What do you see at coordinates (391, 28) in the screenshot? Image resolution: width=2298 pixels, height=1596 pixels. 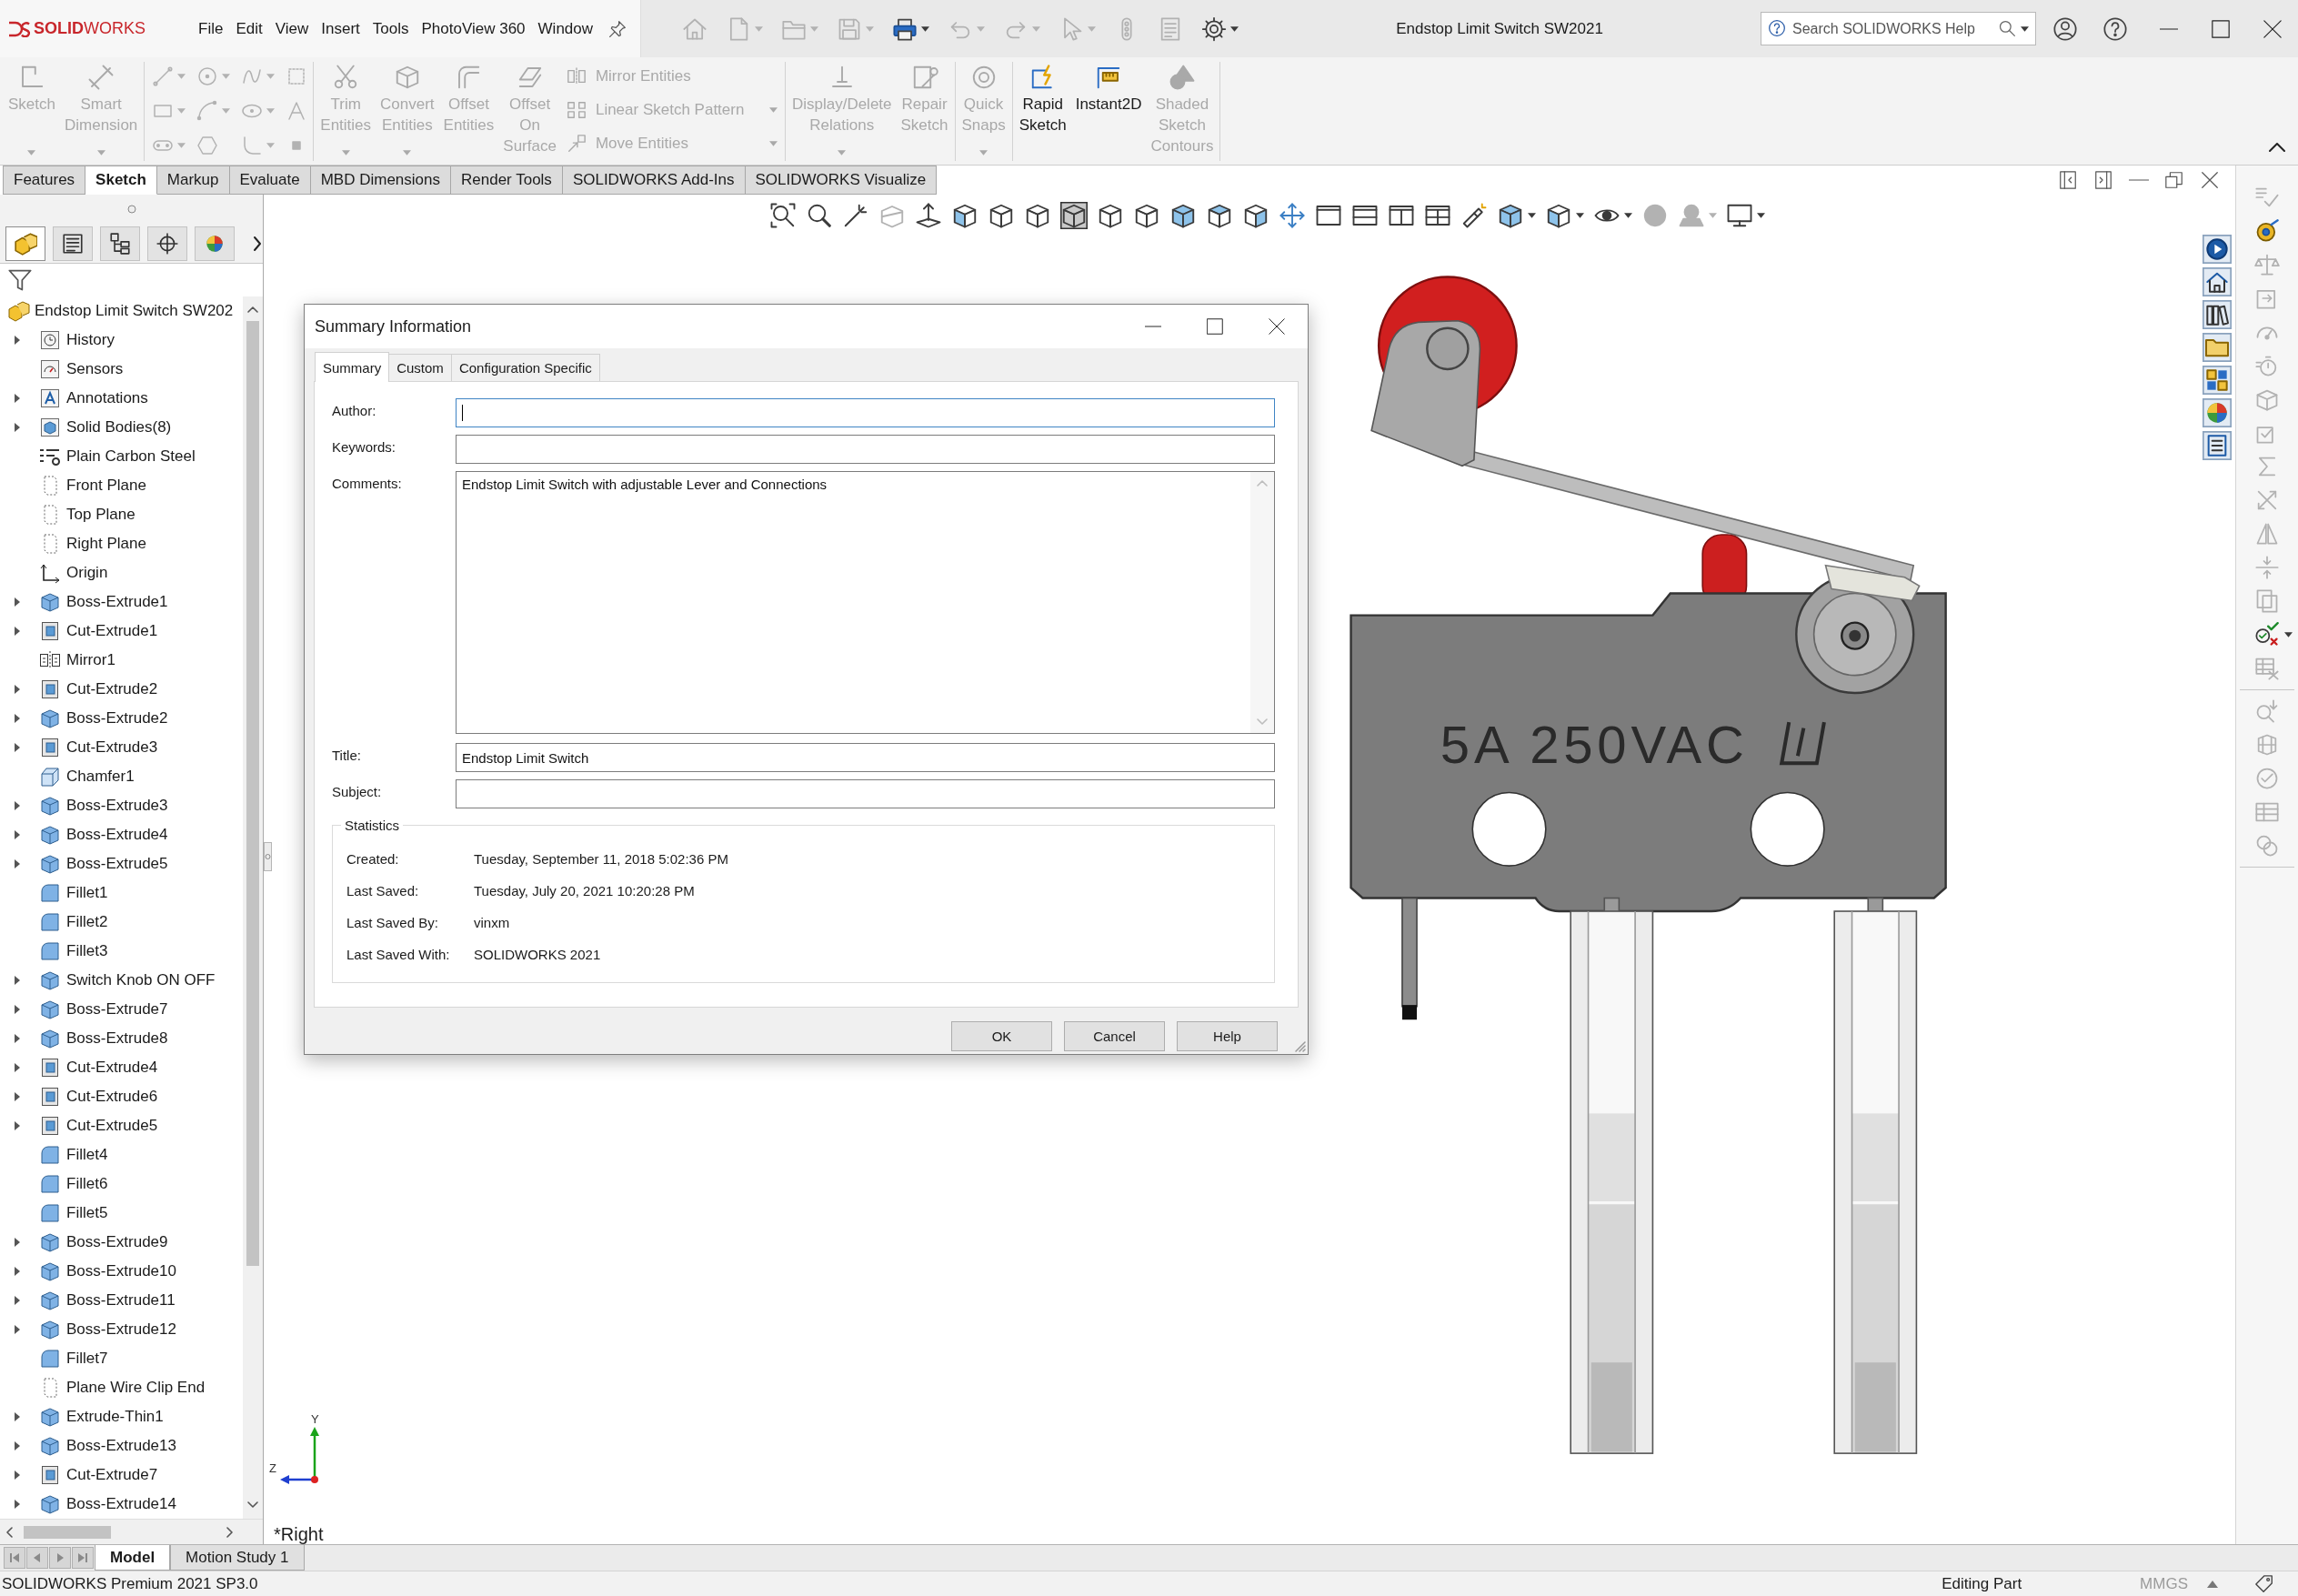 I see `menu-item: Tools` at bounding box center [391, 28].